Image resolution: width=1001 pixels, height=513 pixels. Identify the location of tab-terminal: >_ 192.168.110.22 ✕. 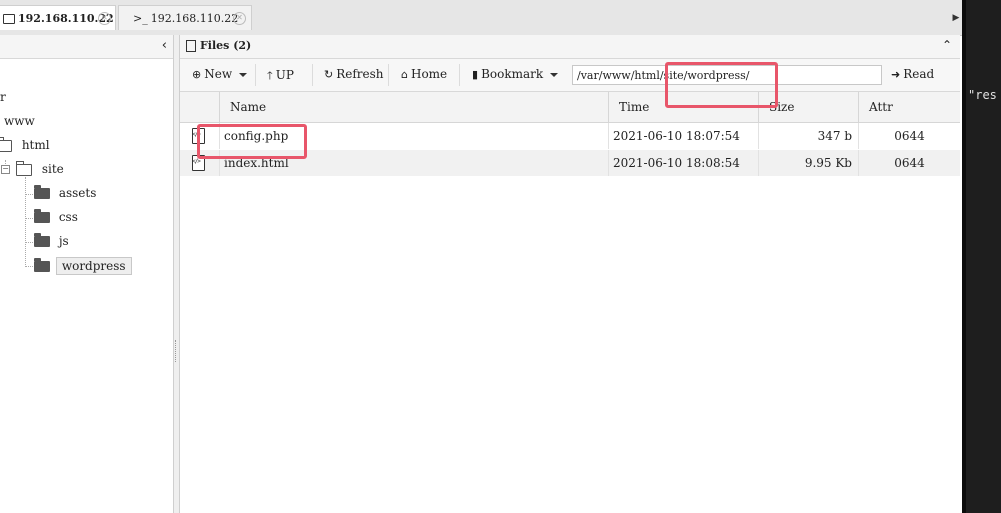
(185, 17).